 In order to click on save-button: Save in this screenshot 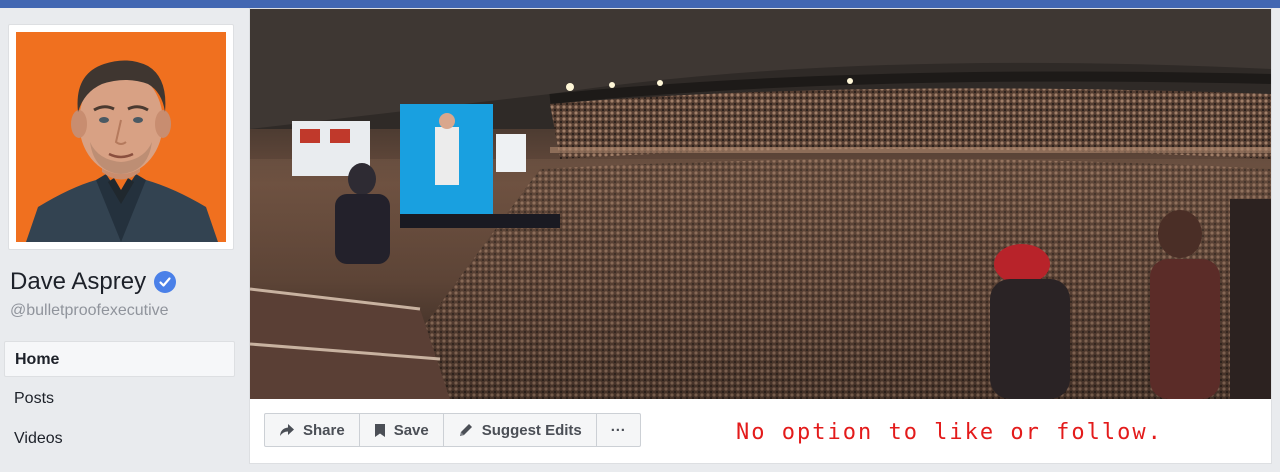, I will do `click(401, 430)`.